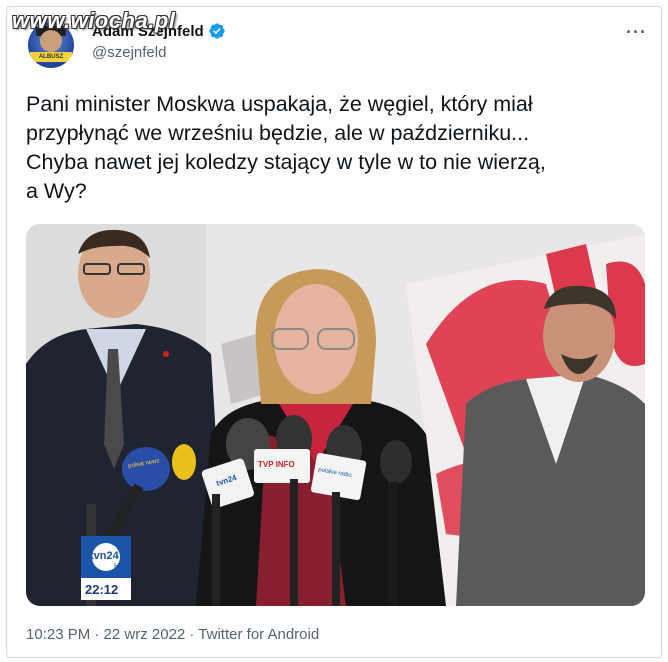 This screenshot has height=662, width=668. Describe the element at coordinates (217, 31) in the screenshot. I see `verified-badge-icon` at that location.